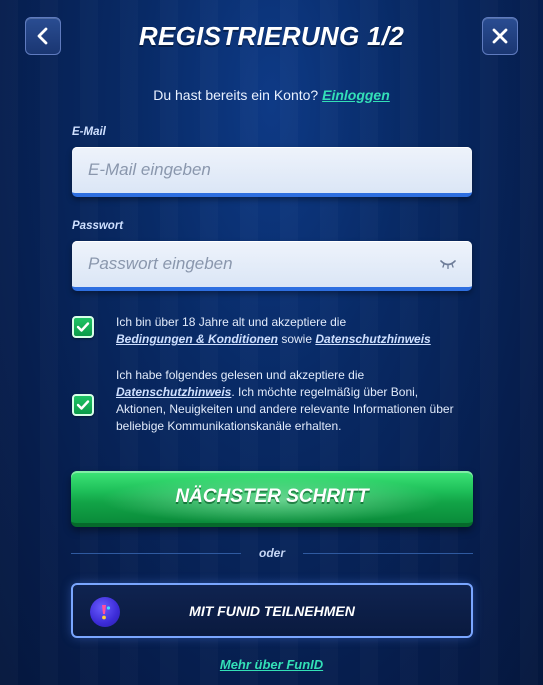 This screenshot has height=685, width=543. I want to click on privacy-link-marketing: Datenschutzhinweis, so click(173, 392).